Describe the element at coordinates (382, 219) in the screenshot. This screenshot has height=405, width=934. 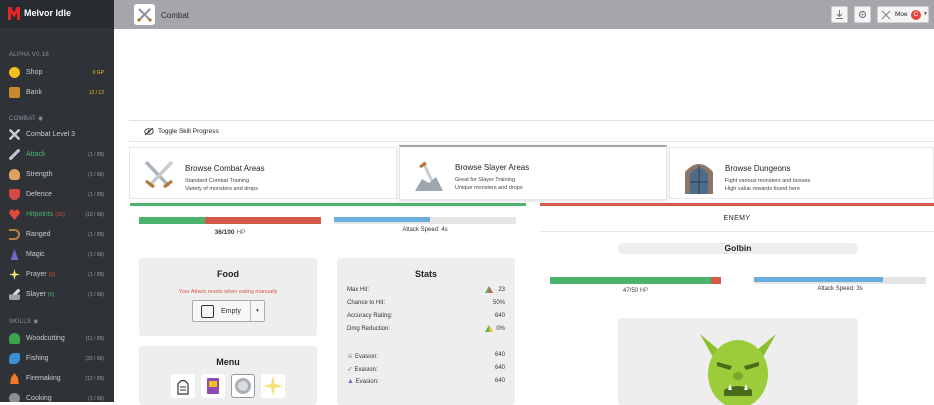
I see `player-attack-fill` at that location.